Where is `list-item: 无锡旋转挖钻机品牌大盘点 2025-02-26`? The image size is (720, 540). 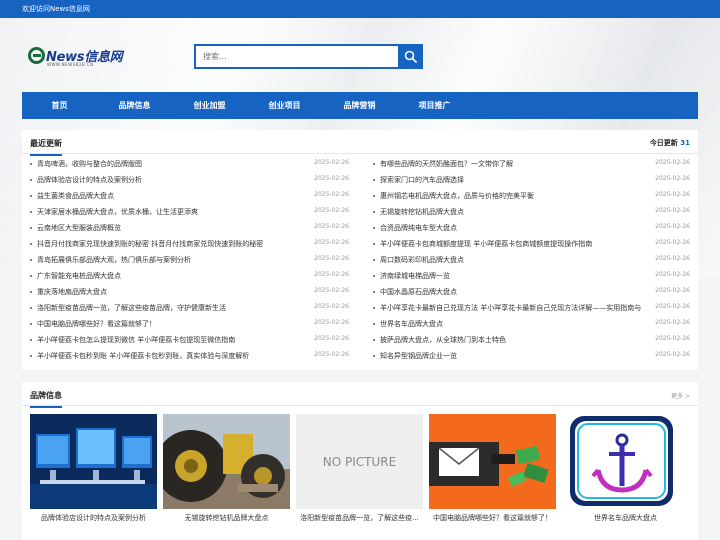 list-item: 无锡旋转挖钻机品牌大盘点 2025-02-26 is located at coordinates (531, 214).